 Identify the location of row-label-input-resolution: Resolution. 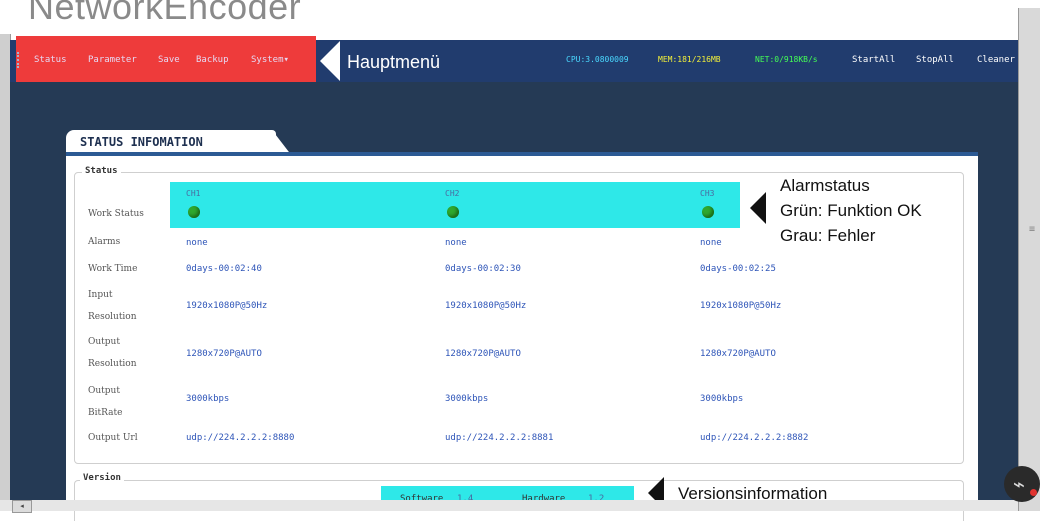
(112, 317).